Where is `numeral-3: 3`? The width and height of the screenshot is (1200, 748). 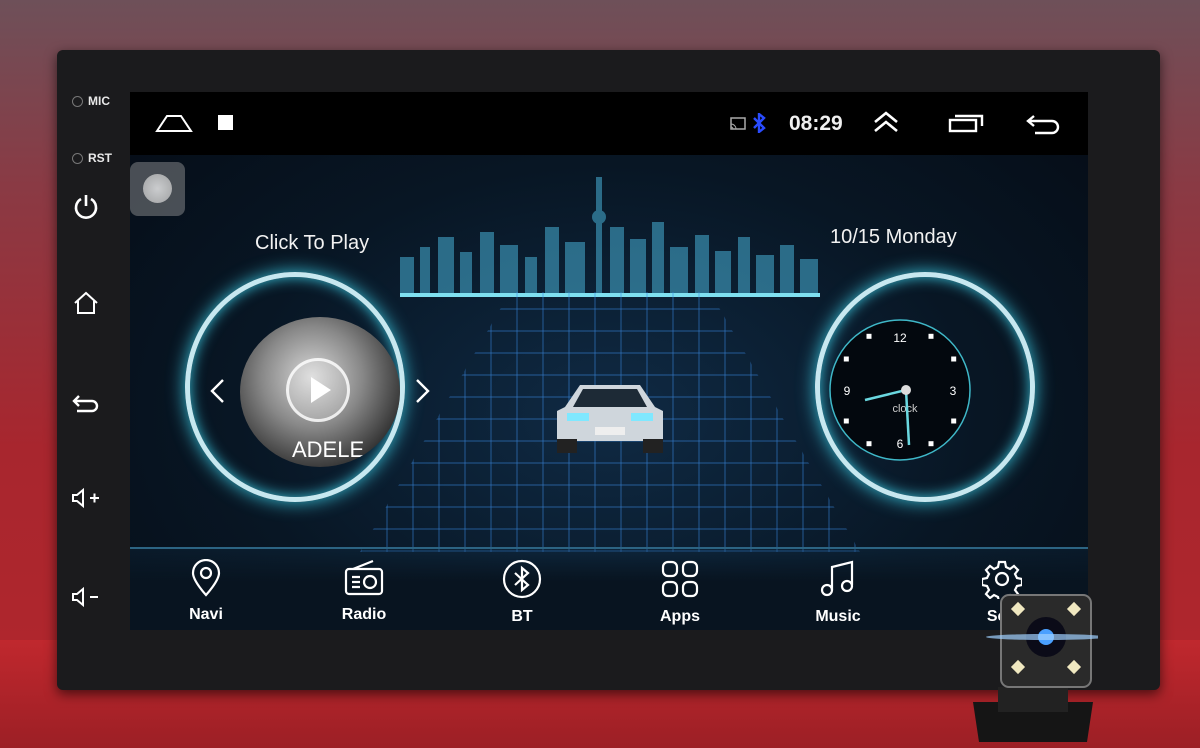 numeral-3: 3 is located at coordinates (953, 391).